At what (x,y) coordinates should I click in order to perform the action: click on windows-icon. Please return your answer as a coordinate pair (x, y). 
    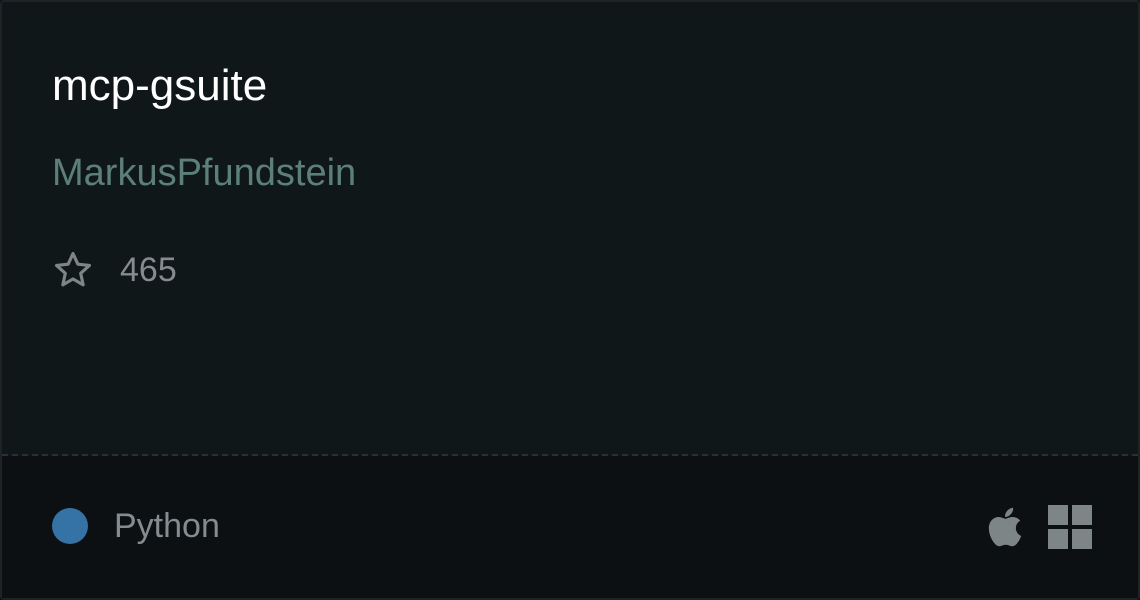
    Looking at the image, I should click on (1070, 527).